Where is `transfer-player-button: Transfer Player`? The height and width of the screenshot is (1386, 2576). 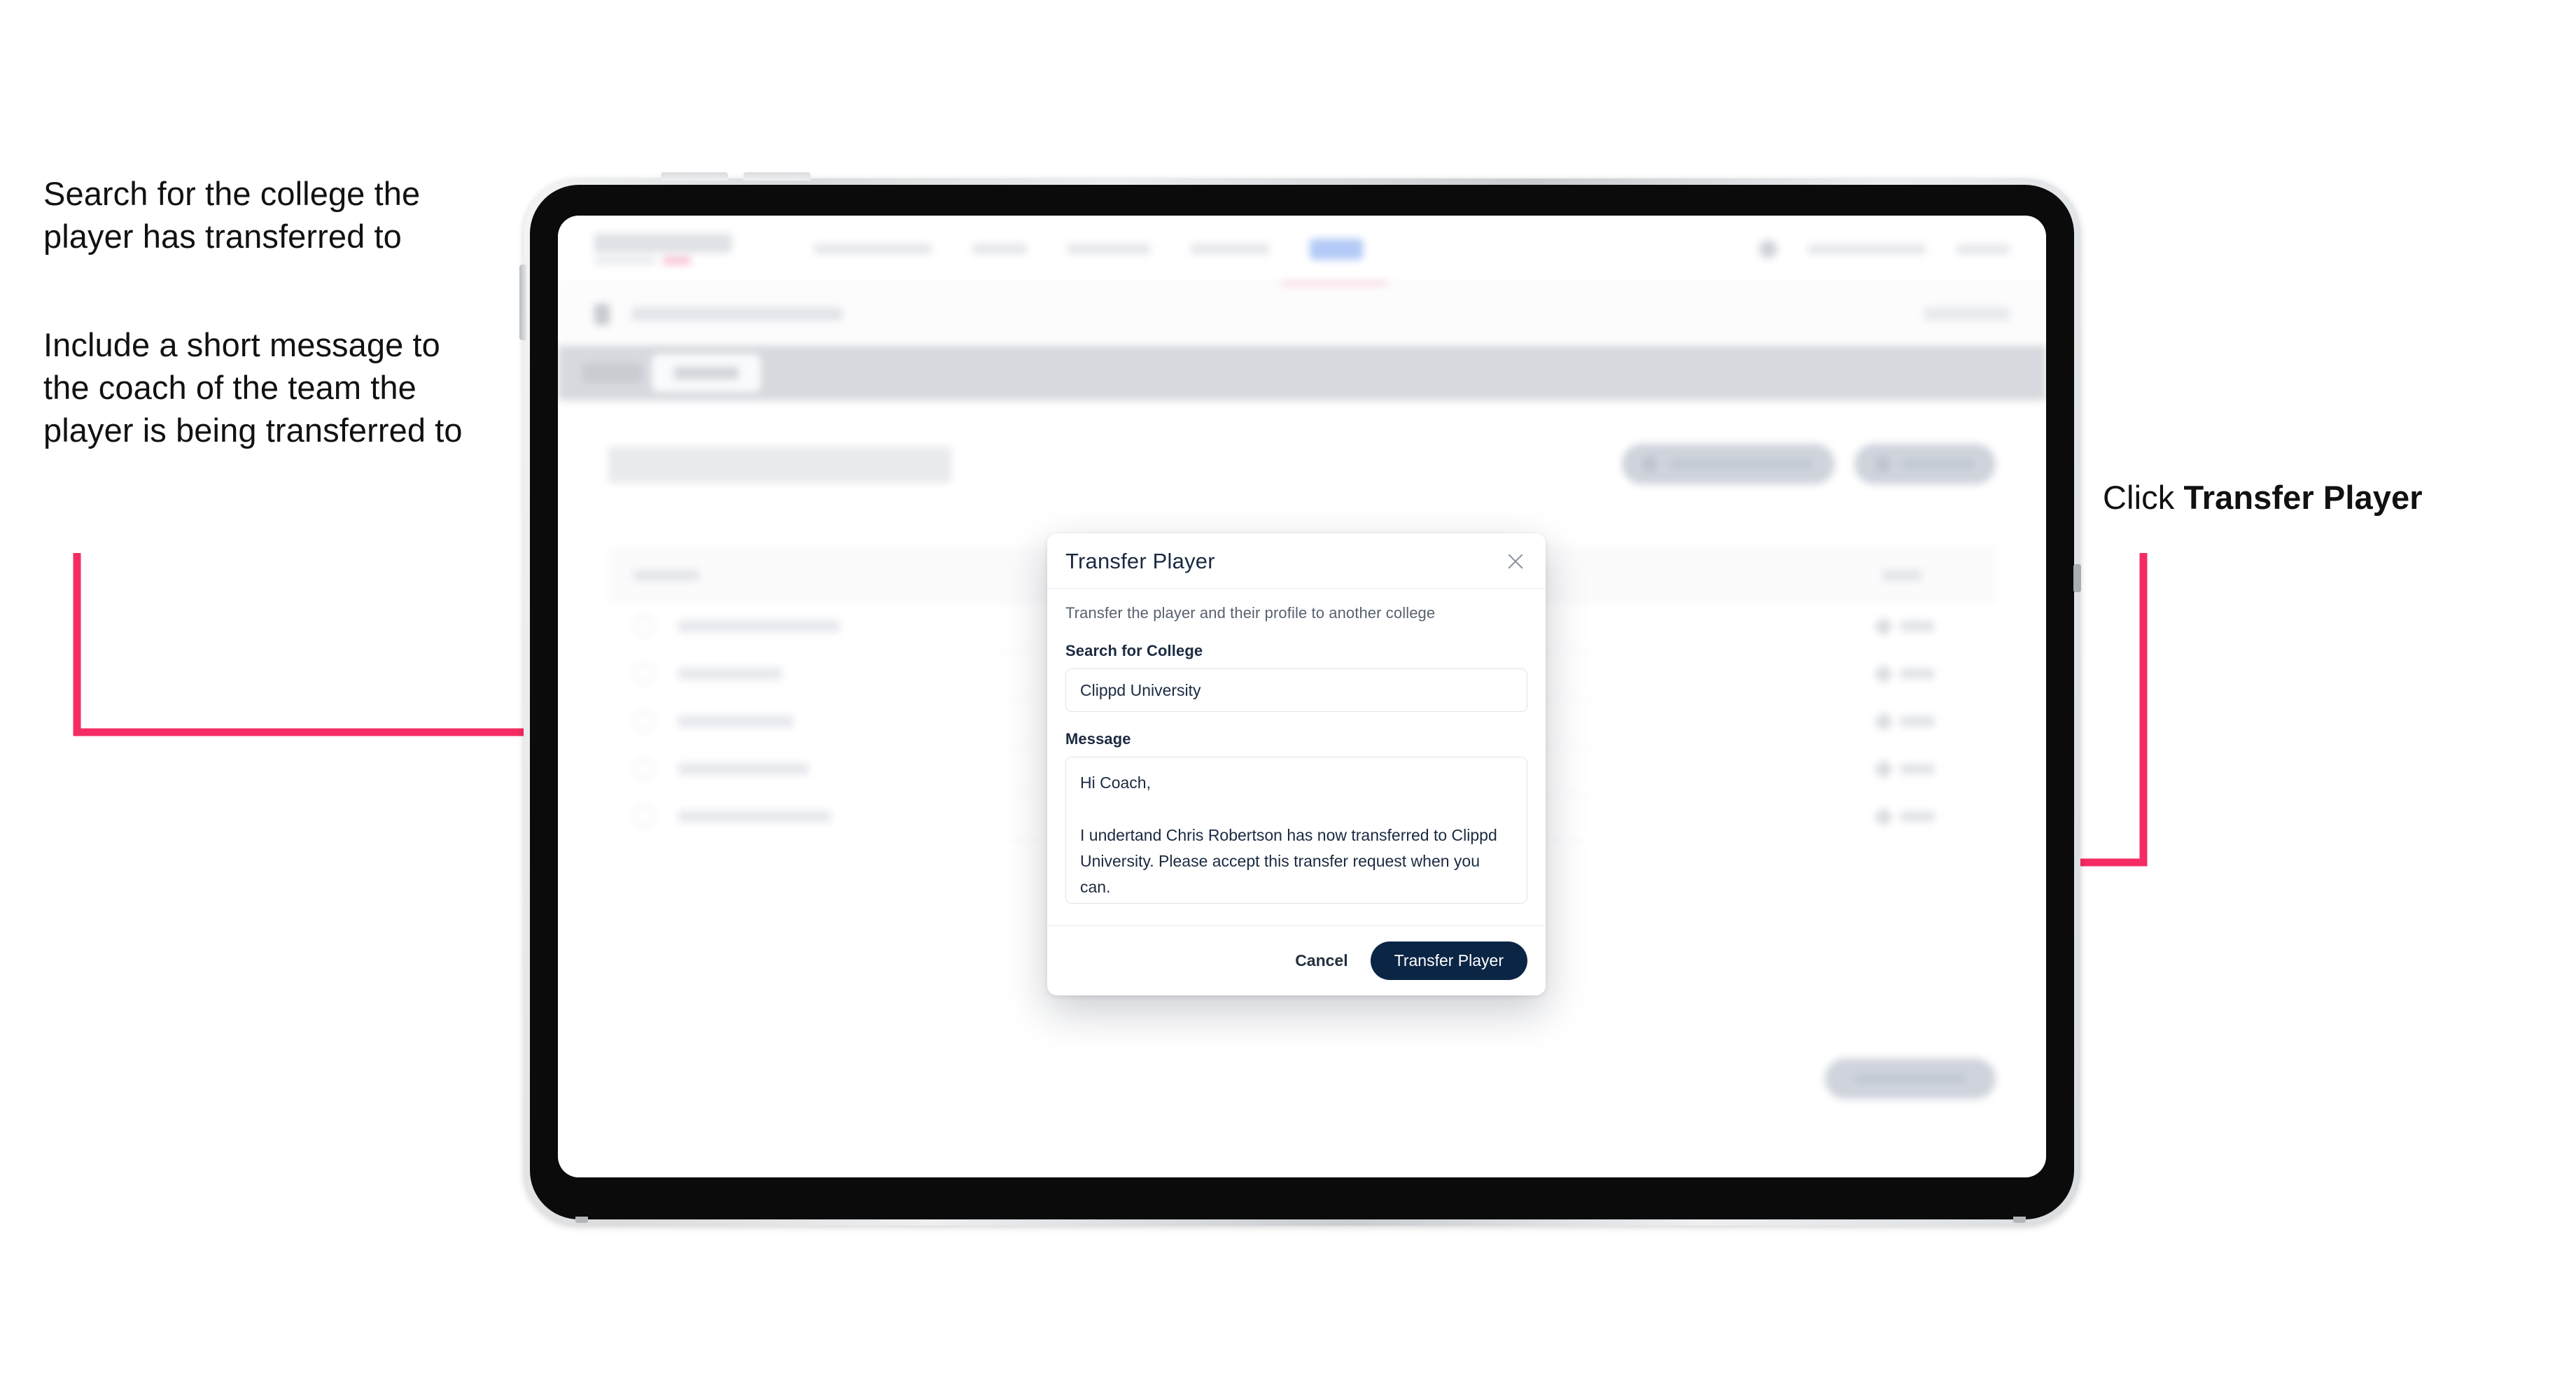
transfer-player-button: Transfer Player is located at coordinates (1448, 960).